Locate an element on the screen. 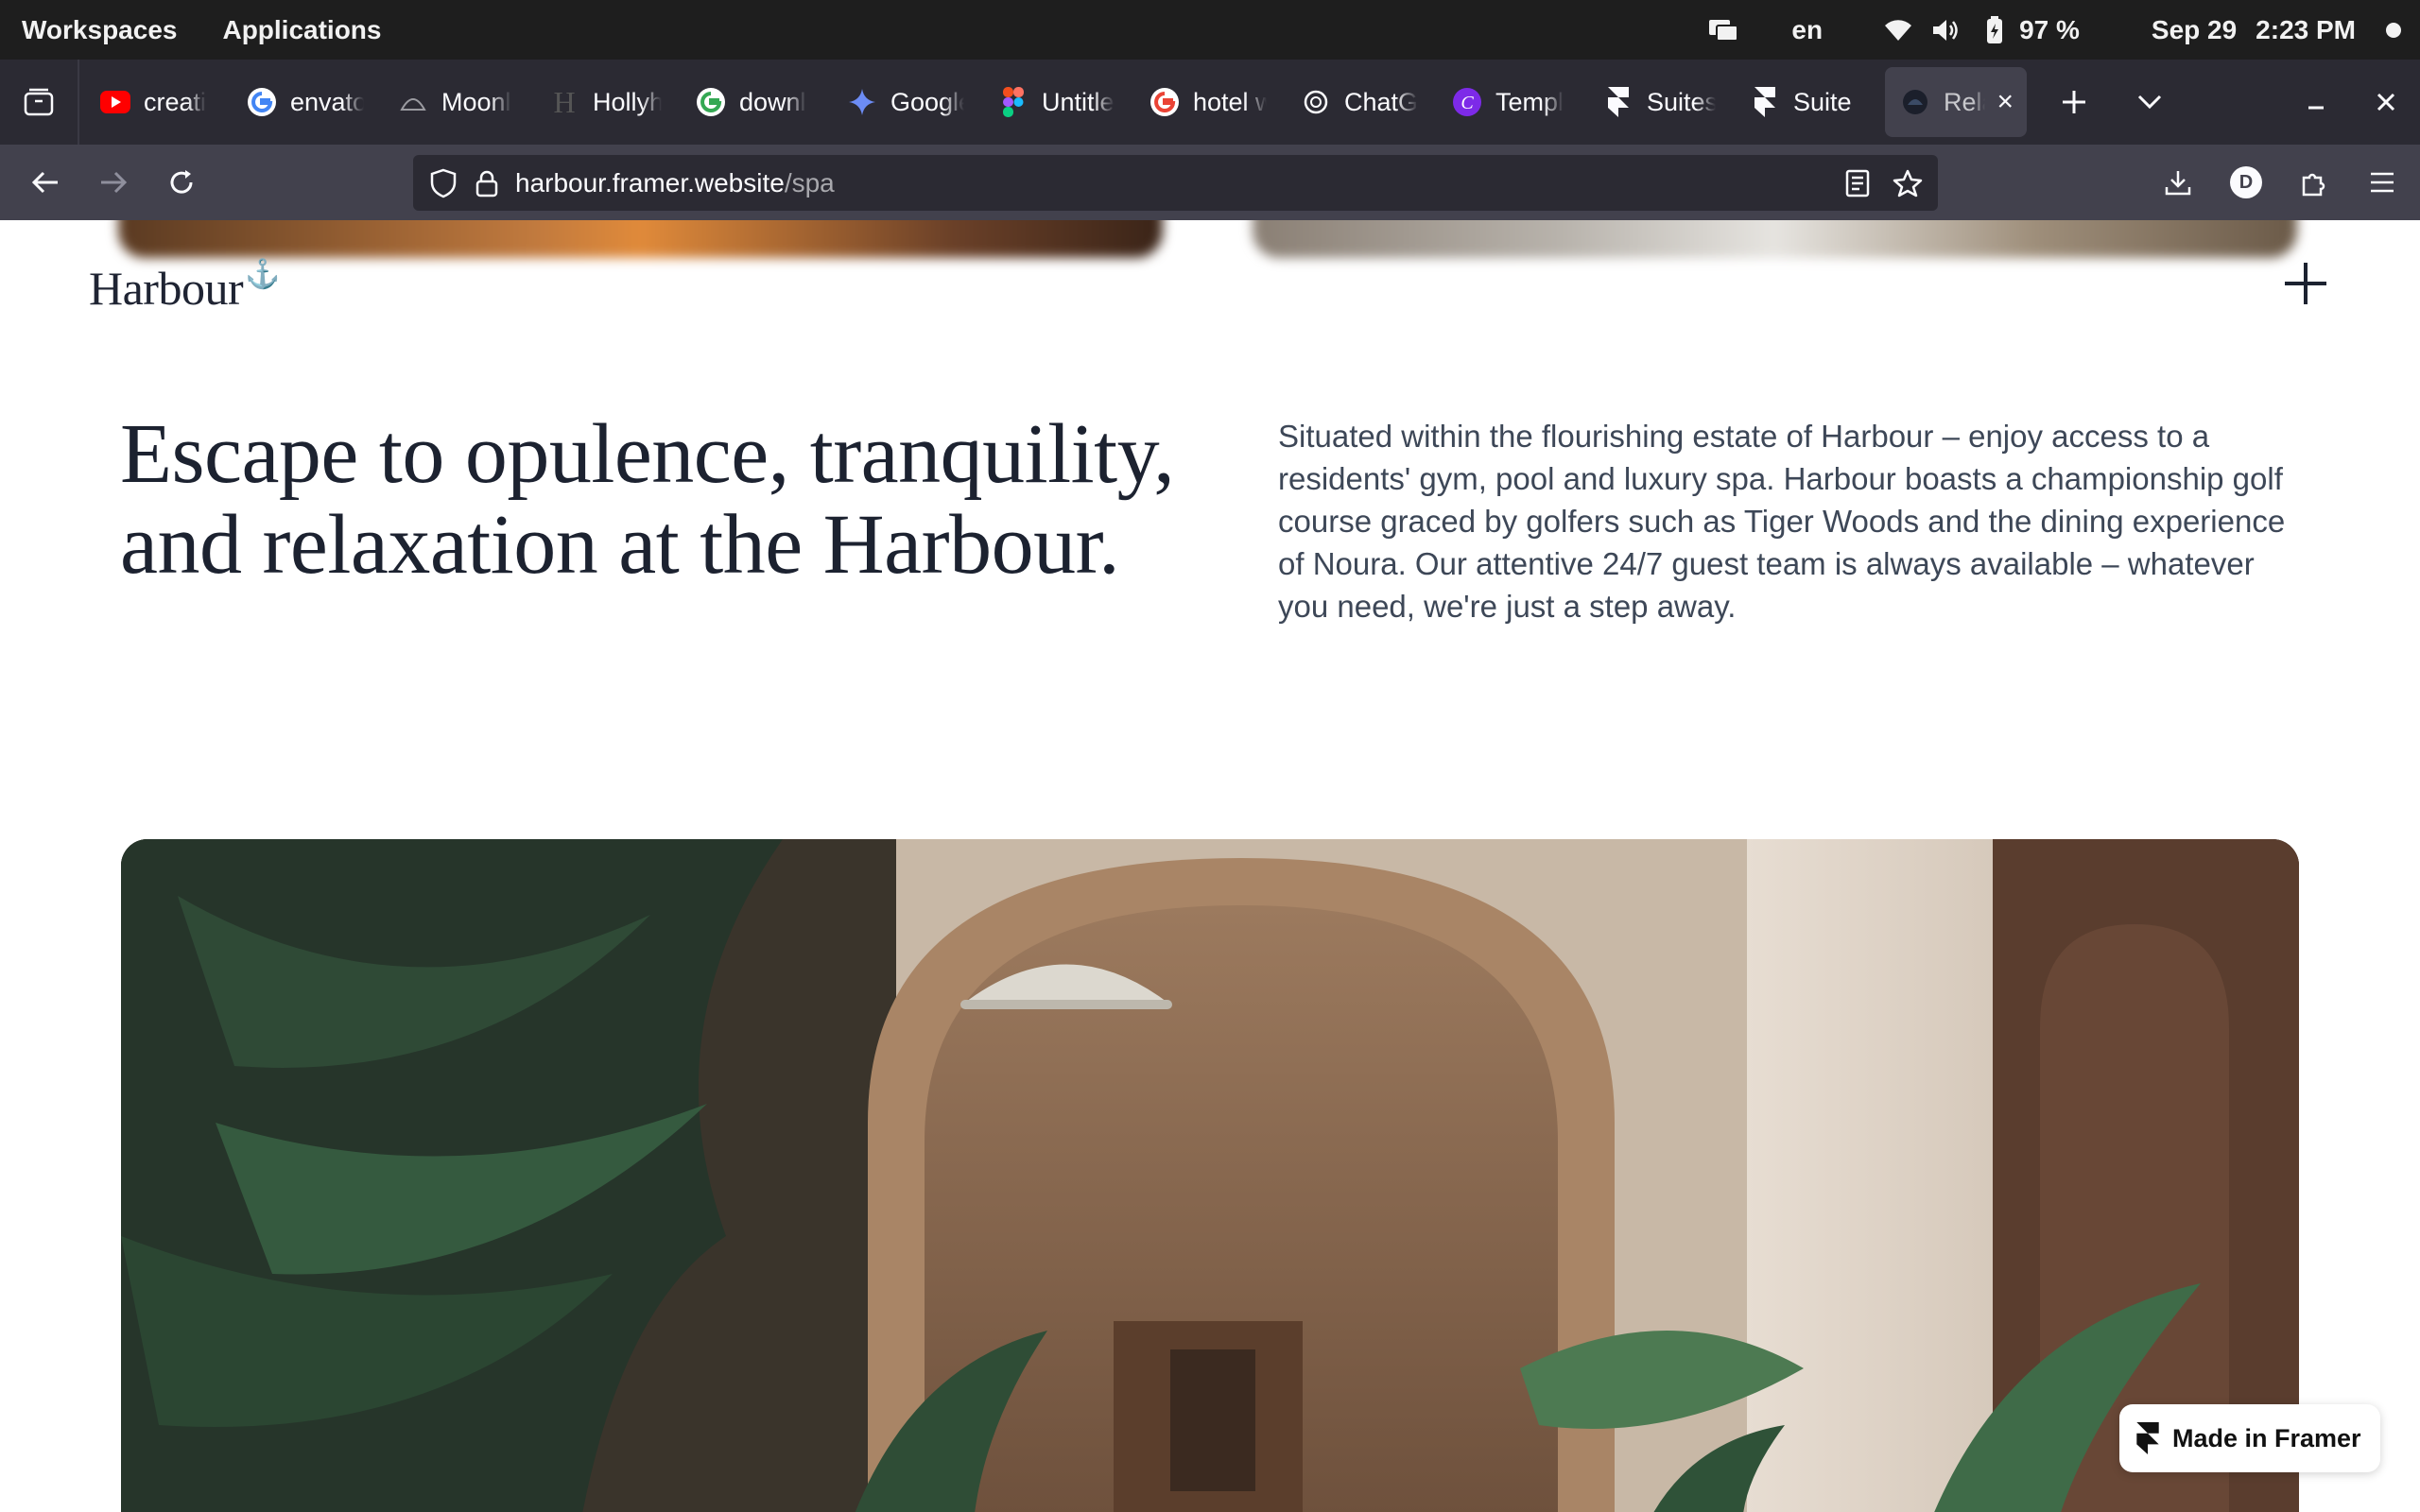 The height and width of the screenshot is (1512, 2420). canva-icon: C is located at coordinates (1467, 102).